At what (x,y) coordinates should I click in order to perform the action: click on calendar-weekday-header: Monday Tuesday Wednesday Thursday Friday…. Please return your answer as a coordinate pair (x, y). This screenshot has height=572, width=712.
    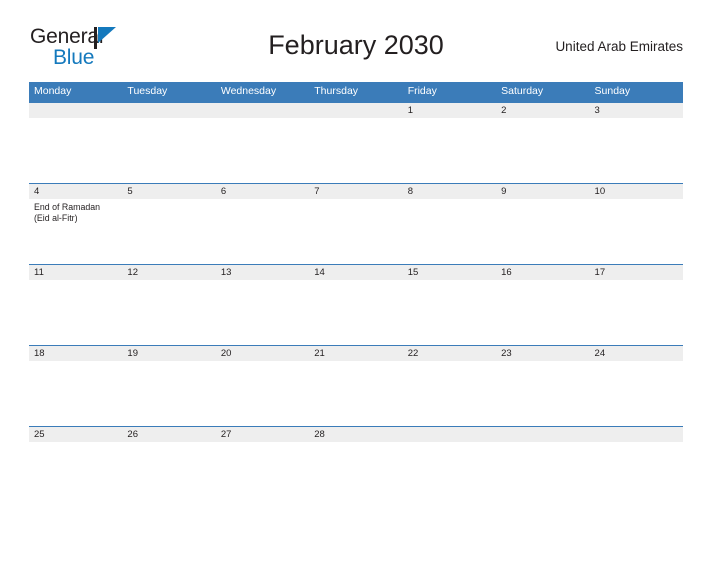
    Looking at the image, I should click on (356, 92).